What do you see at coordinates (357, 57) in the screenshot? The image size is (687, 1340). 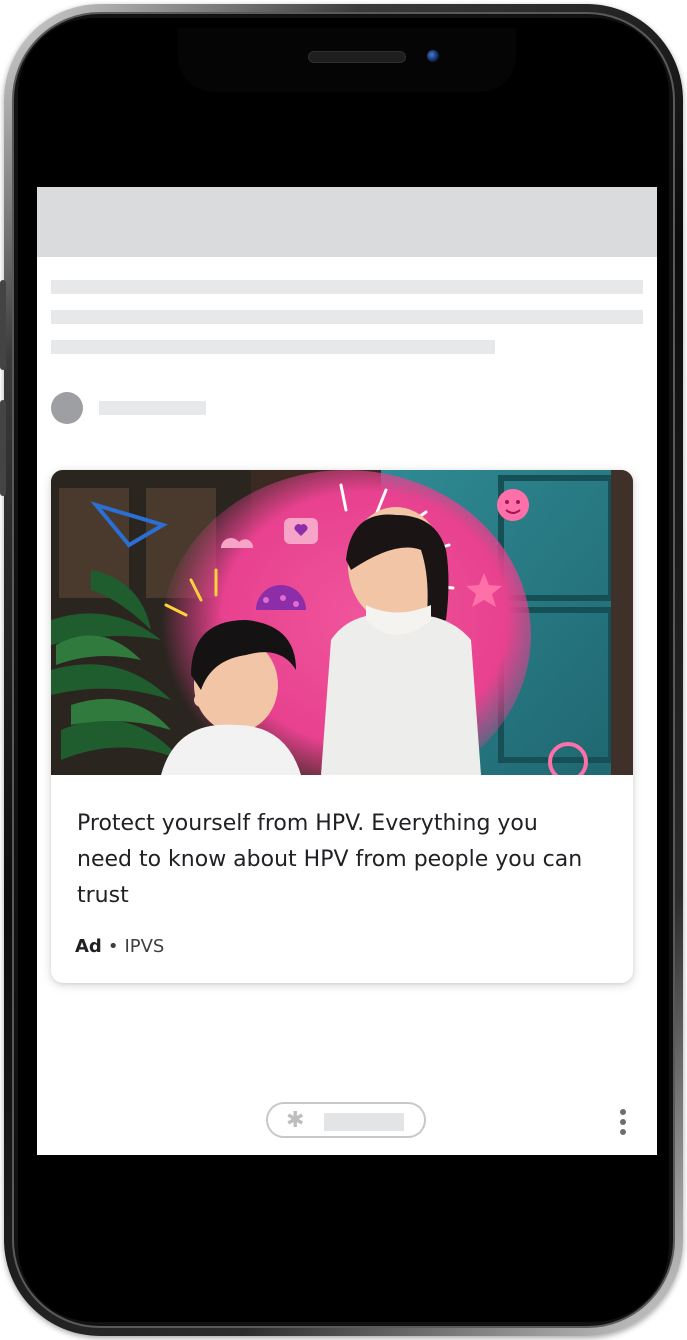 I see `earpiece-speaker` at bounding box center [357, 57].